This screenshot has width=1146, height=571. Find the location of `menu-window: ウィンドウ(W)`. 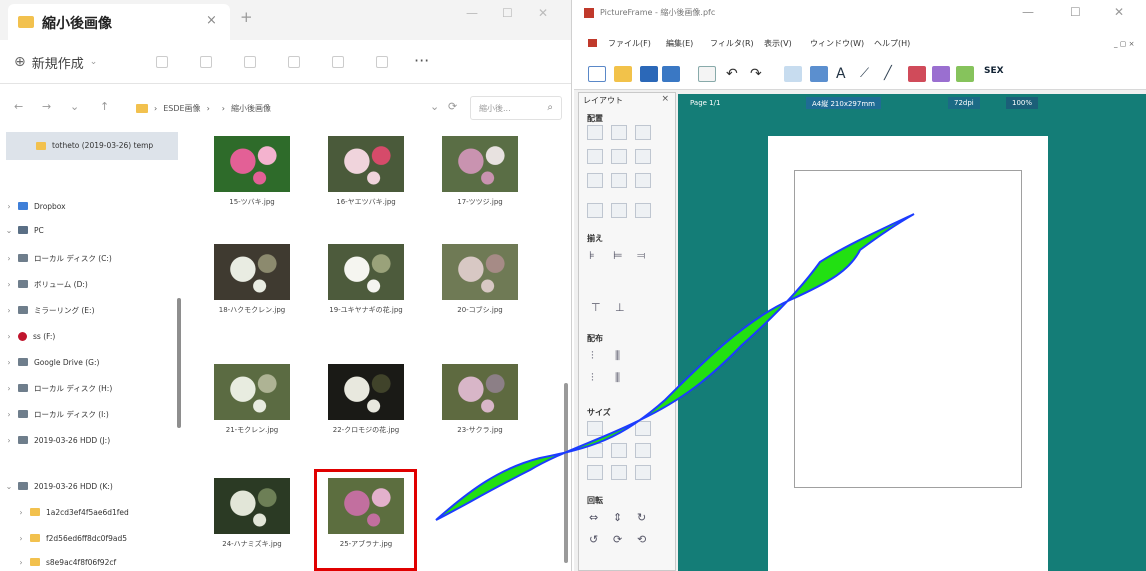

menu-window: ウィンドウ(W) is located at coordinates (837, 43).